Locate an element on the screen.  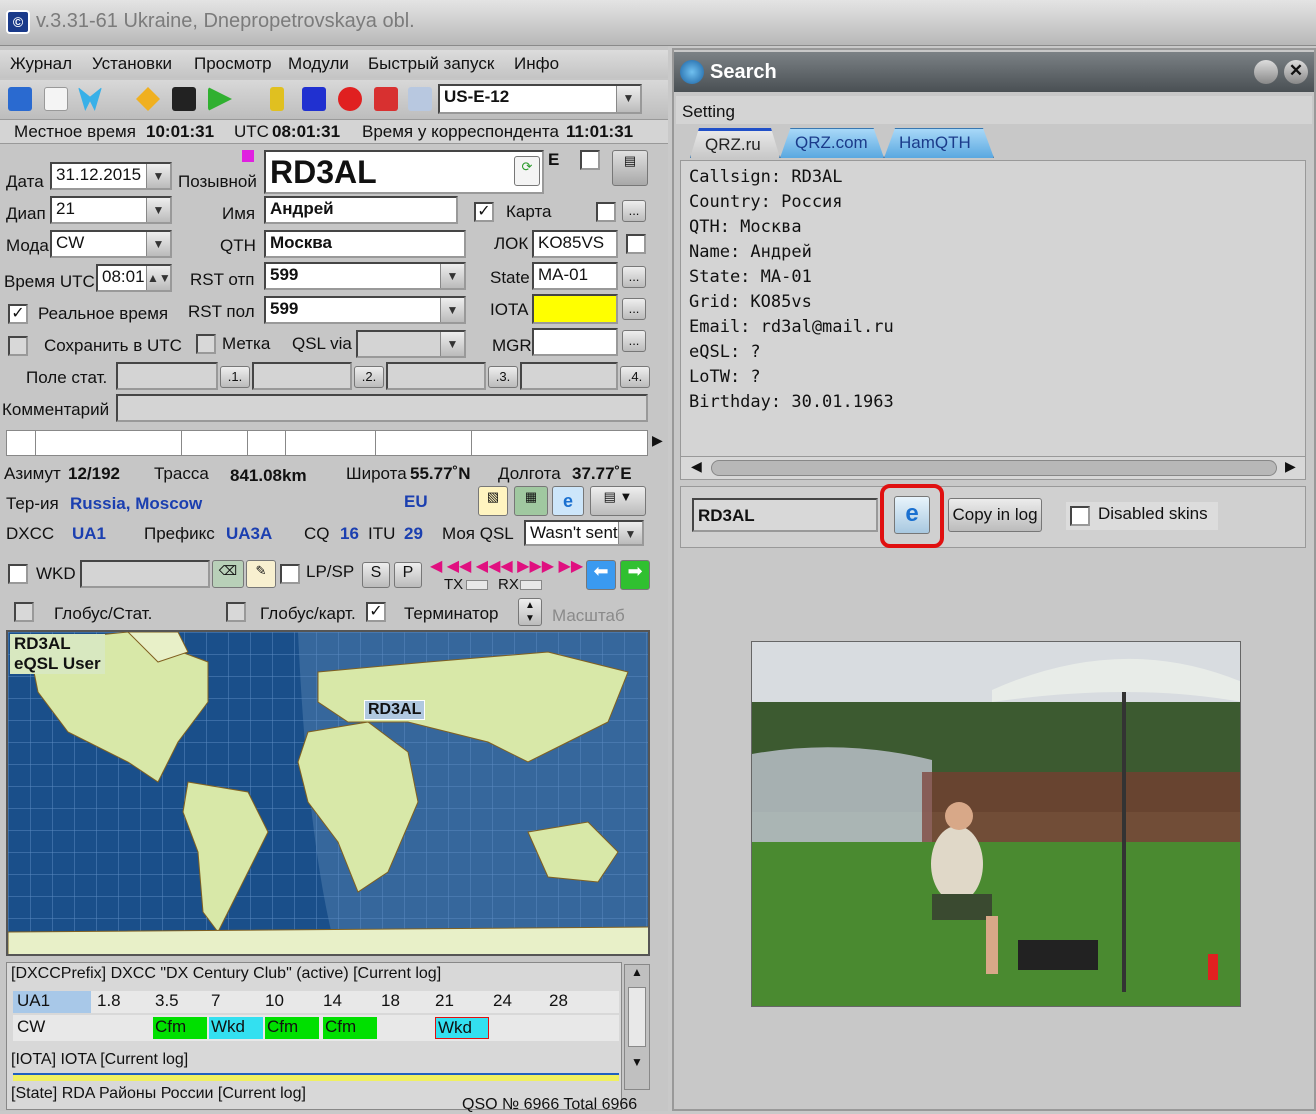
stop-icon is located at coordinates (314, 99).